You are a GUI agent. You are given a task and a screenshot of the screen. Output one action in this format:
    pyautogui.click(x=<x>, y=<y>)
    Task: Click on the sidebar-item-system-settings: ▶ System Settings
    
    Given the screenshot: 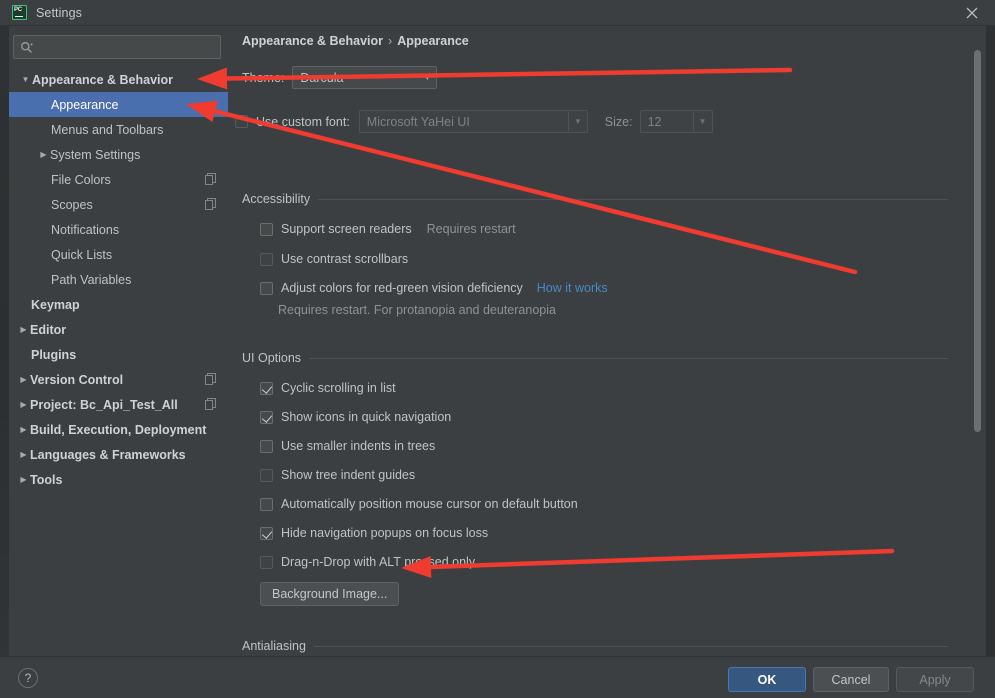 What is the action you would take?
    pyautogui.click(x=118, y=154)
    